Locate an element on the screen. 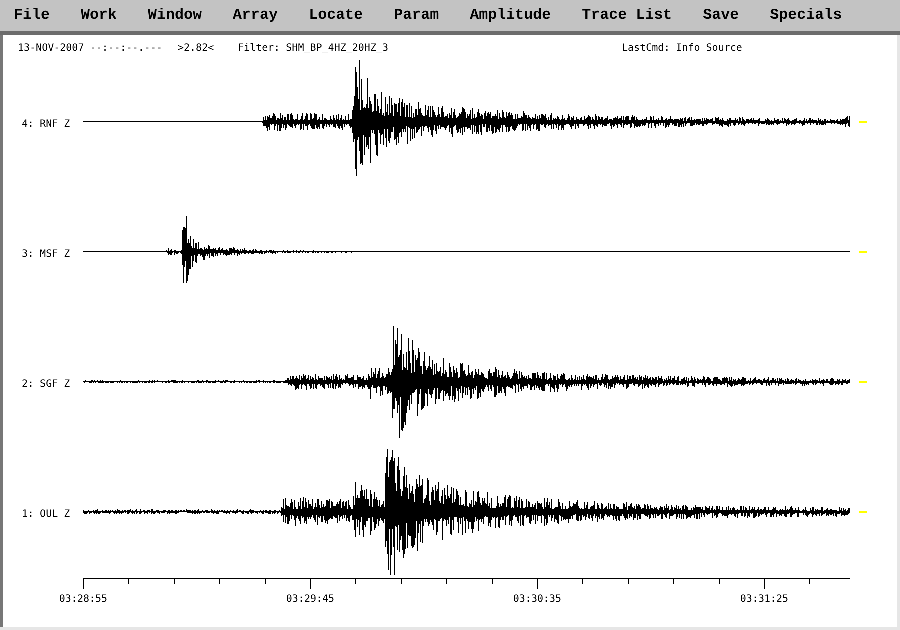  filter-text: Filter: SHM_BP_4HZ_20HZ_3 is located at coordinates (313, 48).